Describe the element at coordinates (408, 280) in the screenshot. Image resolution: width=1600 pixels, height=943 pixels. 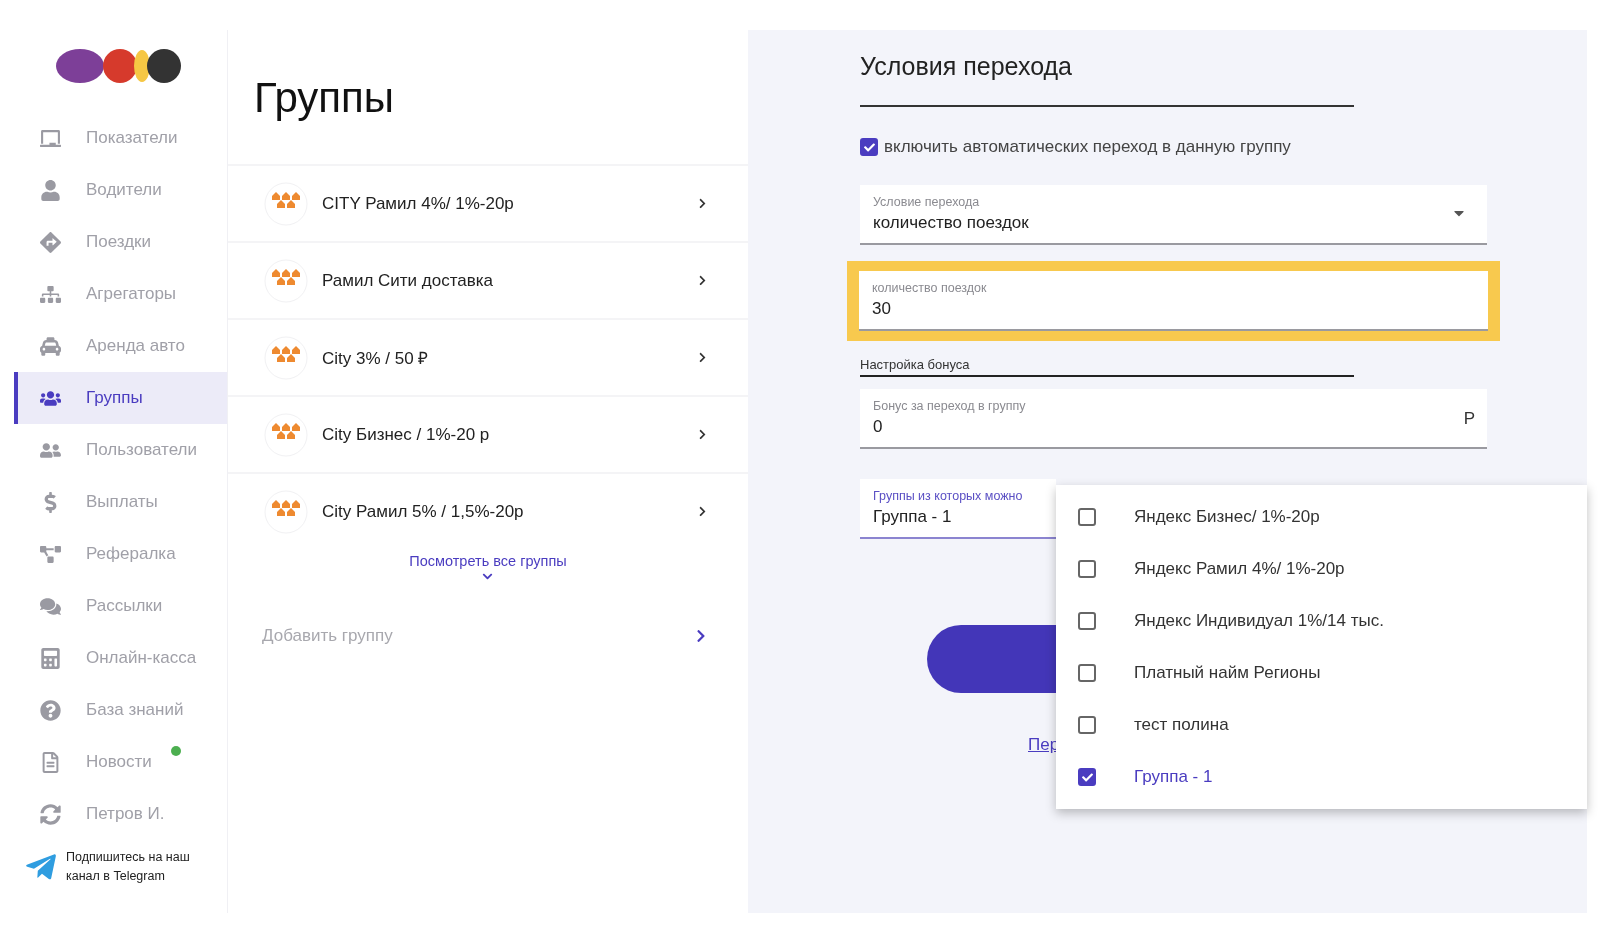
I see `group-name: Рамил Сити доставка` at that location.